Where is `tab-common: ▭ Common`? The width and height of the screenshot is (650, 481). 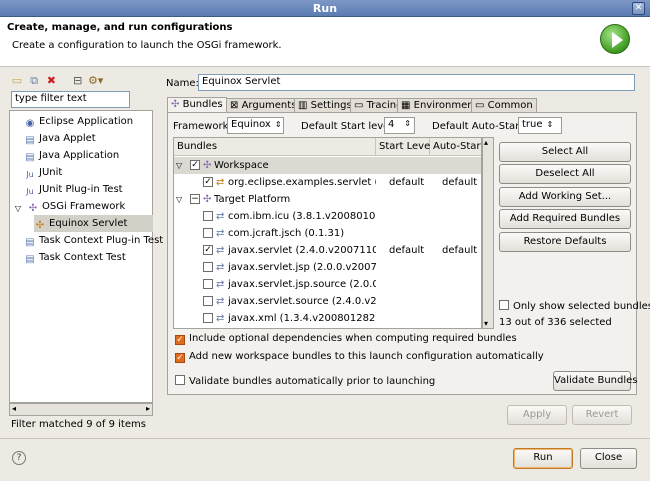
tab-common: ▭ Common is located at coordinates (504, 105).